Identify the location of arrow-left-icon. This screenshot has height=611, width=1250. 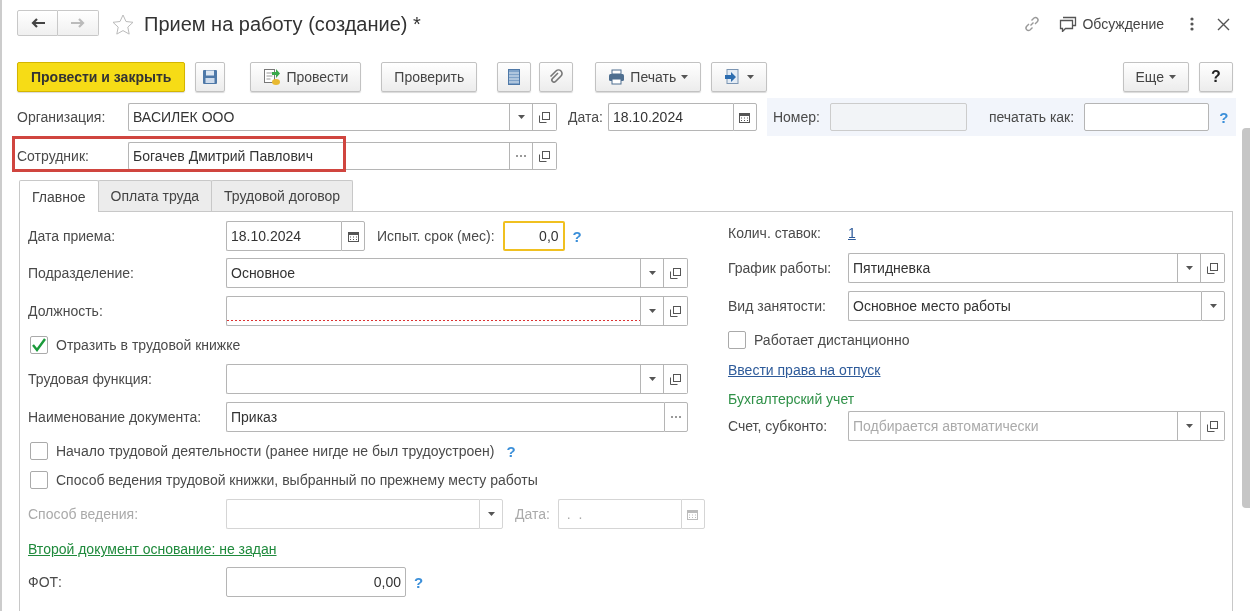
(37, 22).